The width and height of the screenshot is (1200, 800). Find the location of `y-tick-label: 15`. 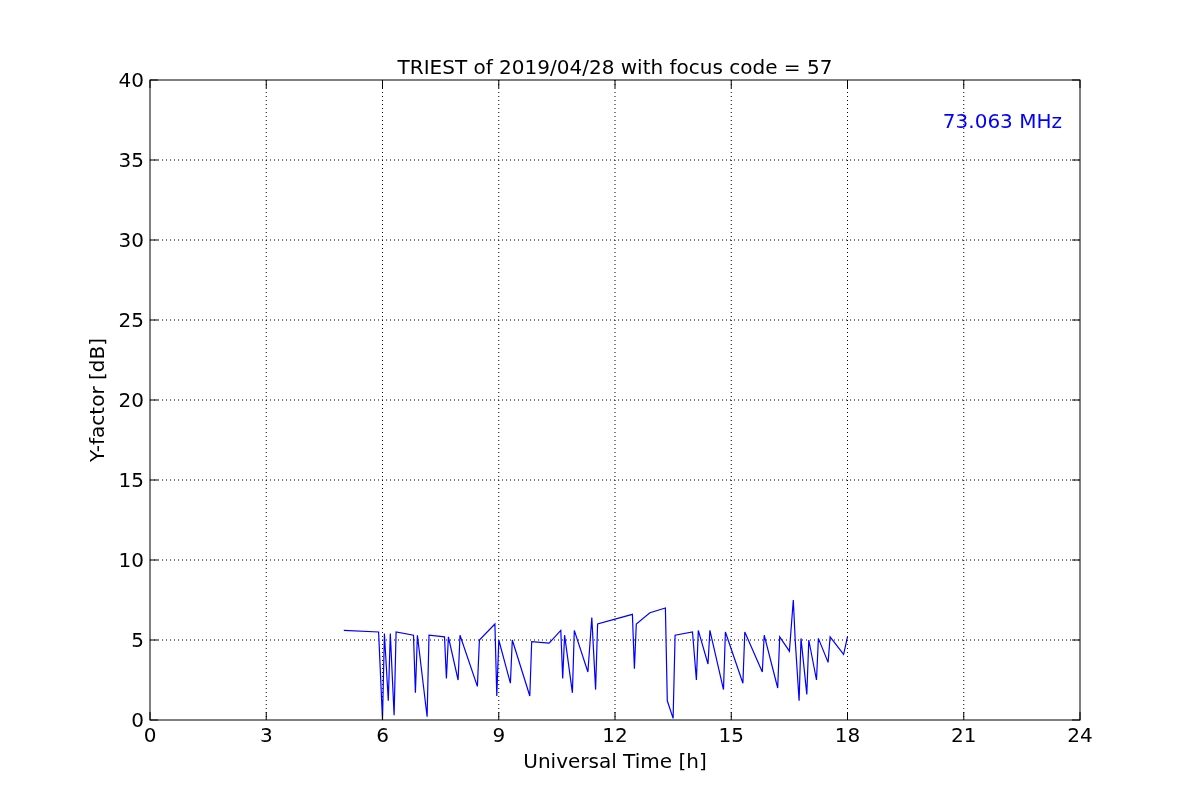

y-tick-label: 15 is located at coordinates (131, 480).